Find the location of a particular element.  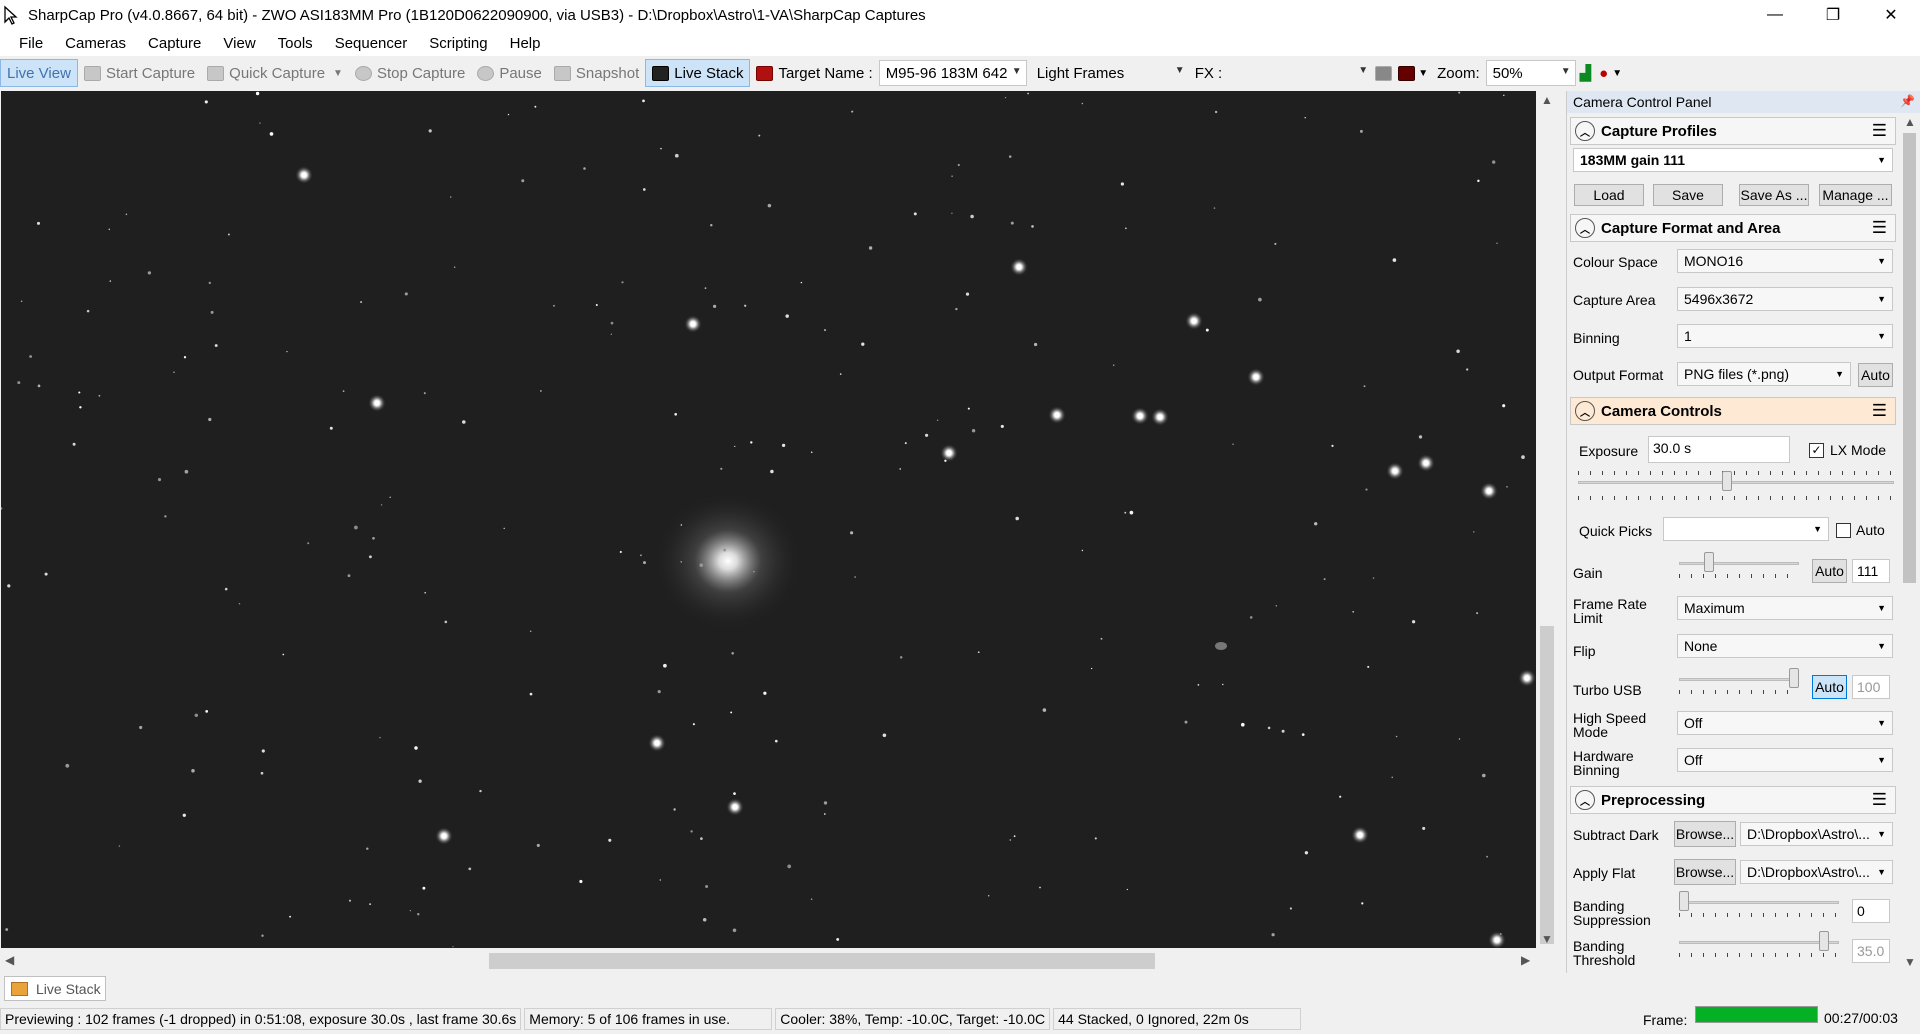

capture-profiles-header: ︿ Capture Profiles ☰ is located at coordinates (1733, 131).